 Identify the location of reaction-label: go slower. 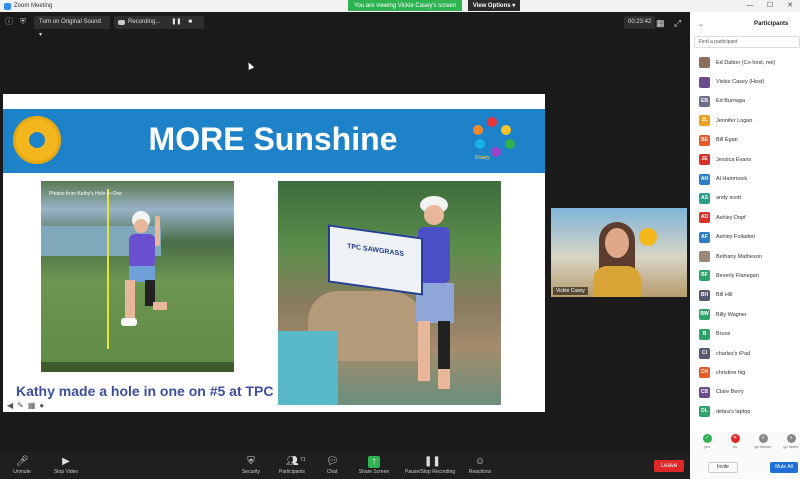
(763, 446).